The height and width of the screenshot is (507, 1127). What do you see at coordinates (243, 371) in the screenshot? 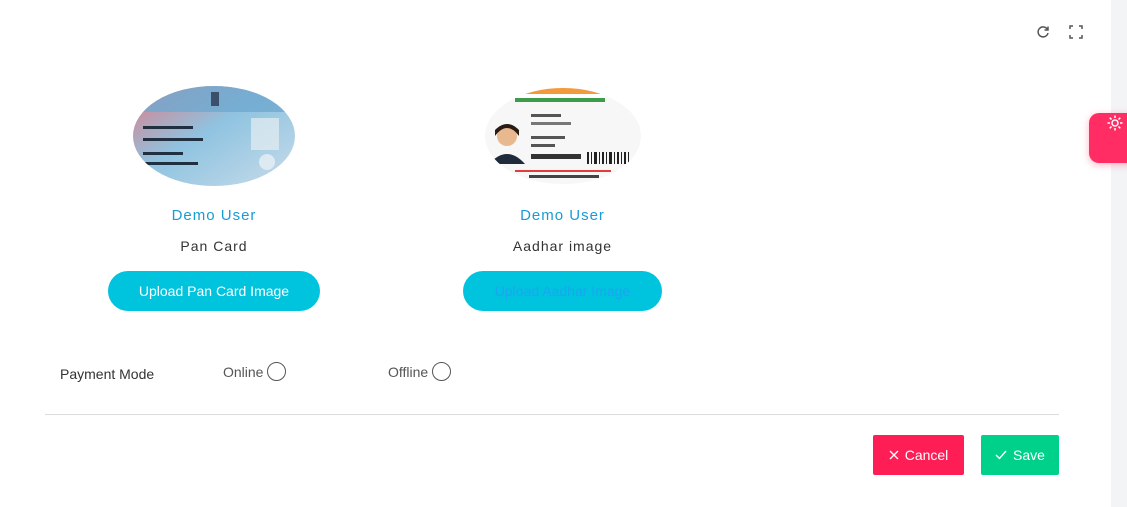
I see `option-label: Online` at bounding box center [243, 371].